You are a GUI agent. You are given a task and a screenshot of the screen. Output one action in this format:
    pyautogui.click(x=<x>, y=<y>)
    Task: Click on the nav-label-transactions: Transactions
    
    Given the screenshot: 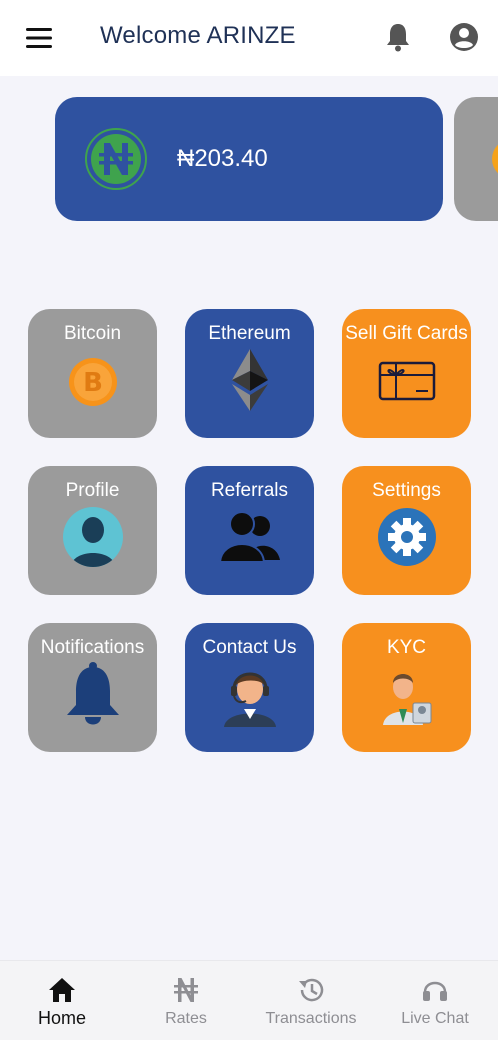 What is the action you would take?
    pyautogui.click(x=311, y=1018)
    